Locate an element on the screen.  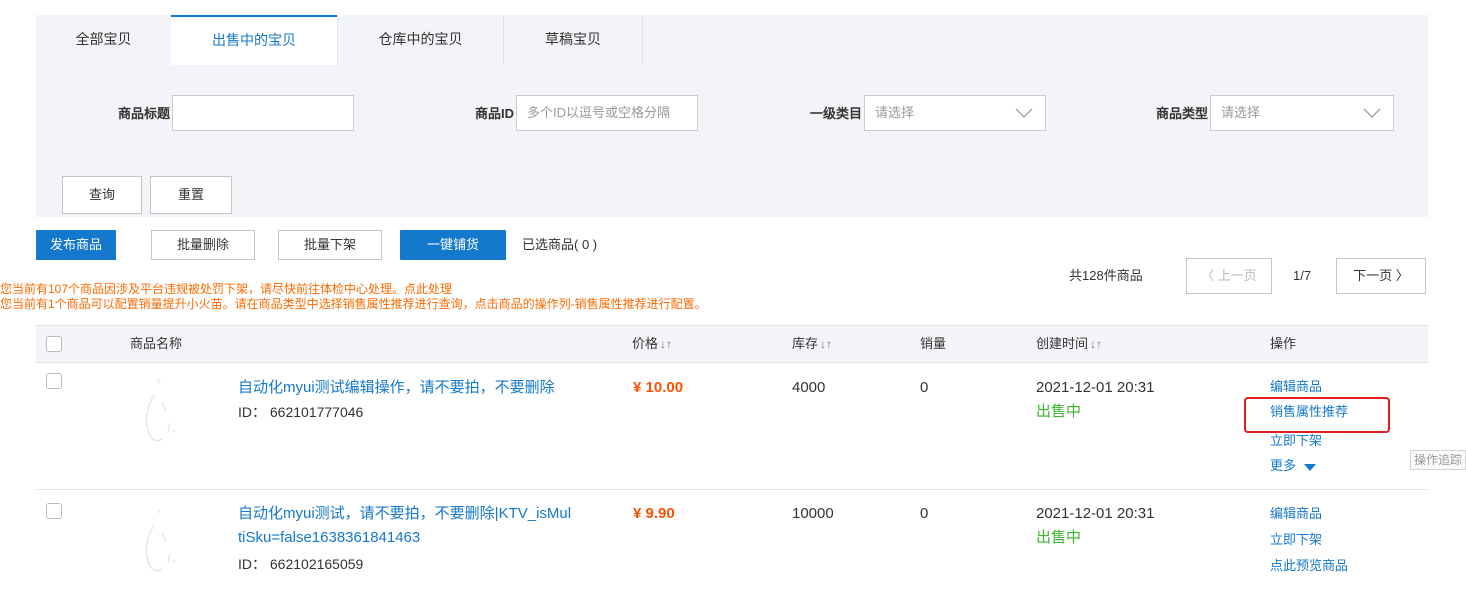
query-button: 查询 is located at coordinates (102, 195).